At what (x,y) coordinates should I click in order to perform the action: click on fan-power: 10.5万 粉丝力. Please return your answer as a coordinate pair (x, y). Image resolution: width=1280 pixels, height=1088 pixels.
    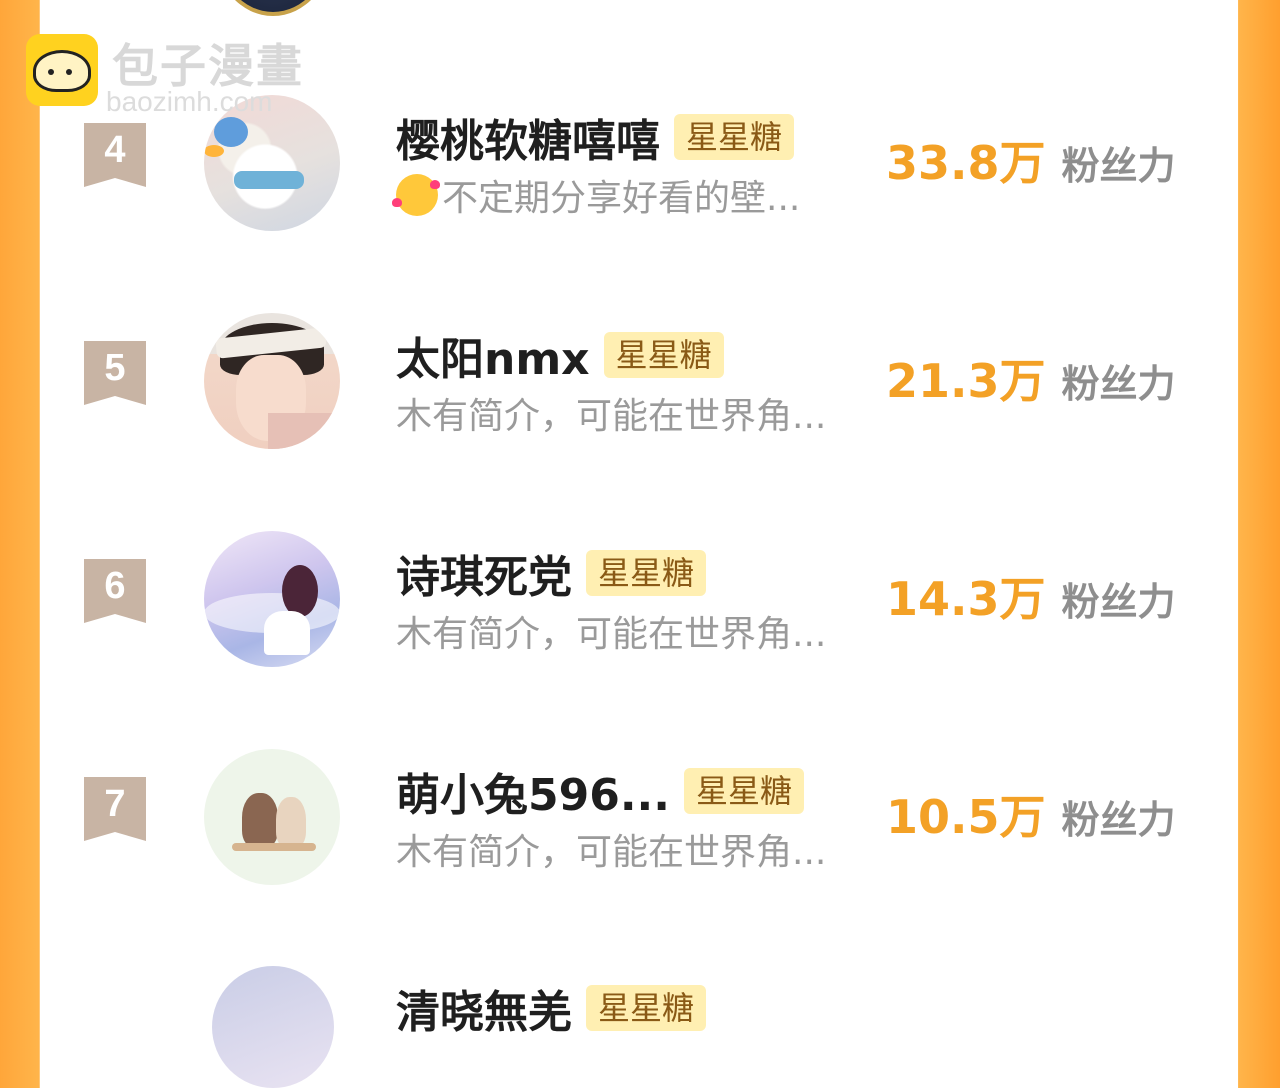
    Looking at the image, I should click on (1031, 814).